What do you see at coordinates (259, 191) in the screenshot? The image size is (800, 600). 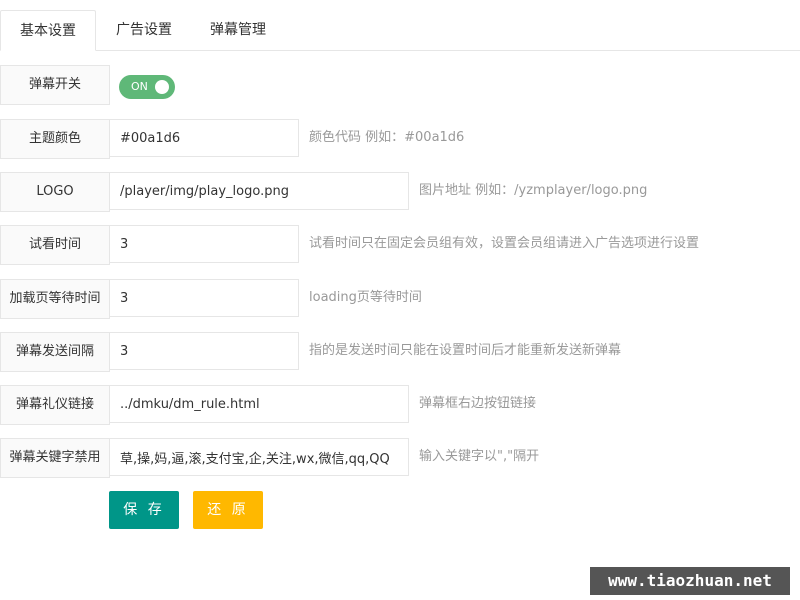 I see `logo-input` at bounding box center [259, 191].